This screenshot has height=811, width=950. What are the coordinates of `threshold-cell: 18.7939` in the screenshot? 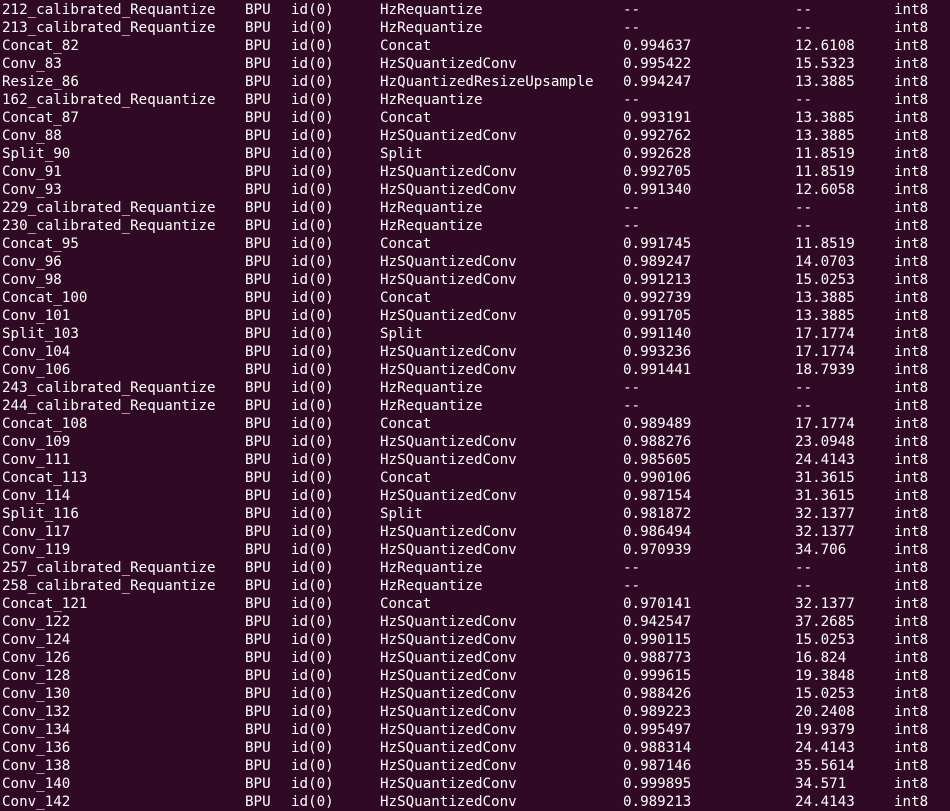 It's located at (825, 370).